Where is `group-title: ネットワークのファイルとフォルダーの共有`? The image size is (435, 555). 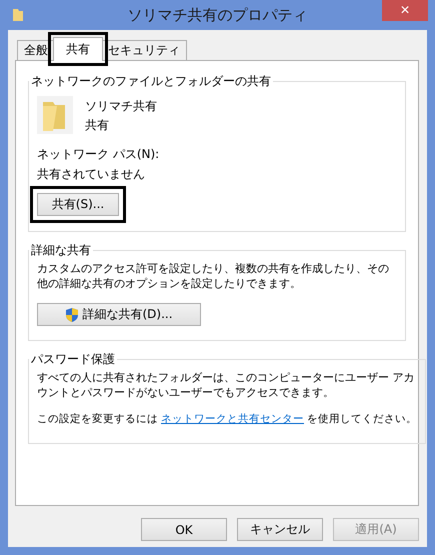
group-title: ネットワークのファイルとフォルダーの共有 is located at coordinates (151, 81).